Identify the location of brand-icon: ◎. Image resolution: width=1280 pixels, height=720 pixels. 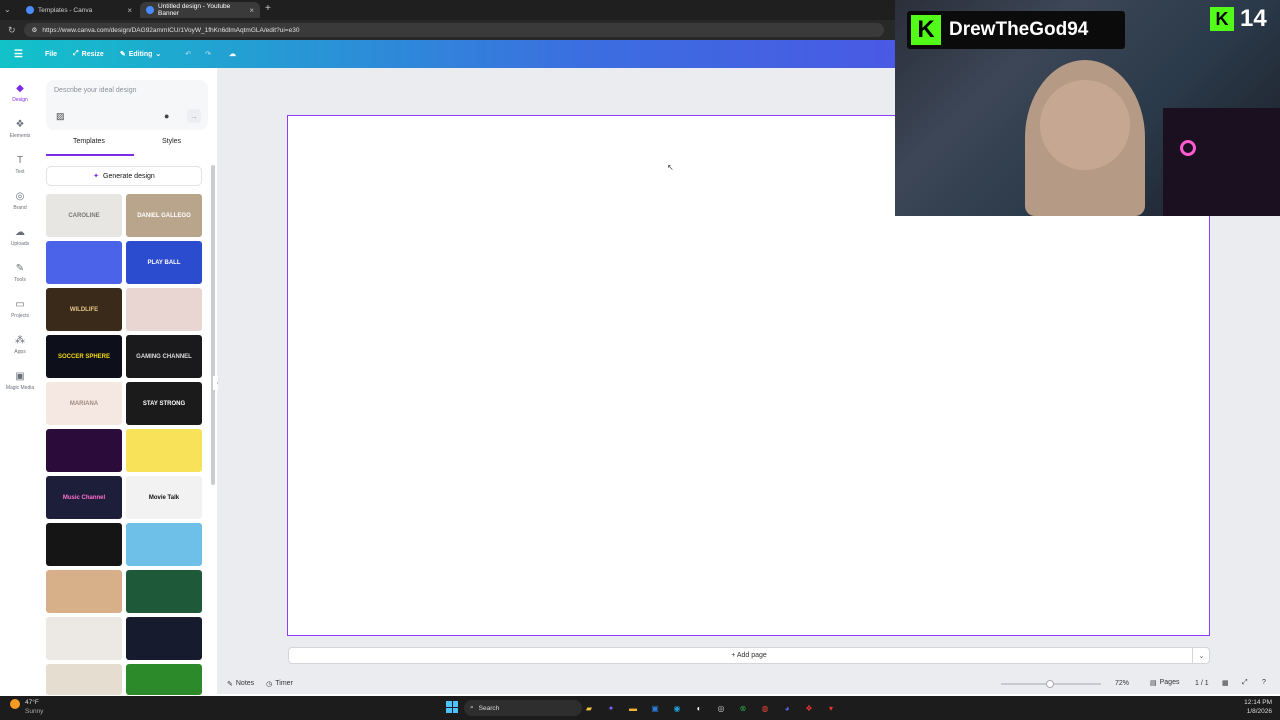
(20, 196).